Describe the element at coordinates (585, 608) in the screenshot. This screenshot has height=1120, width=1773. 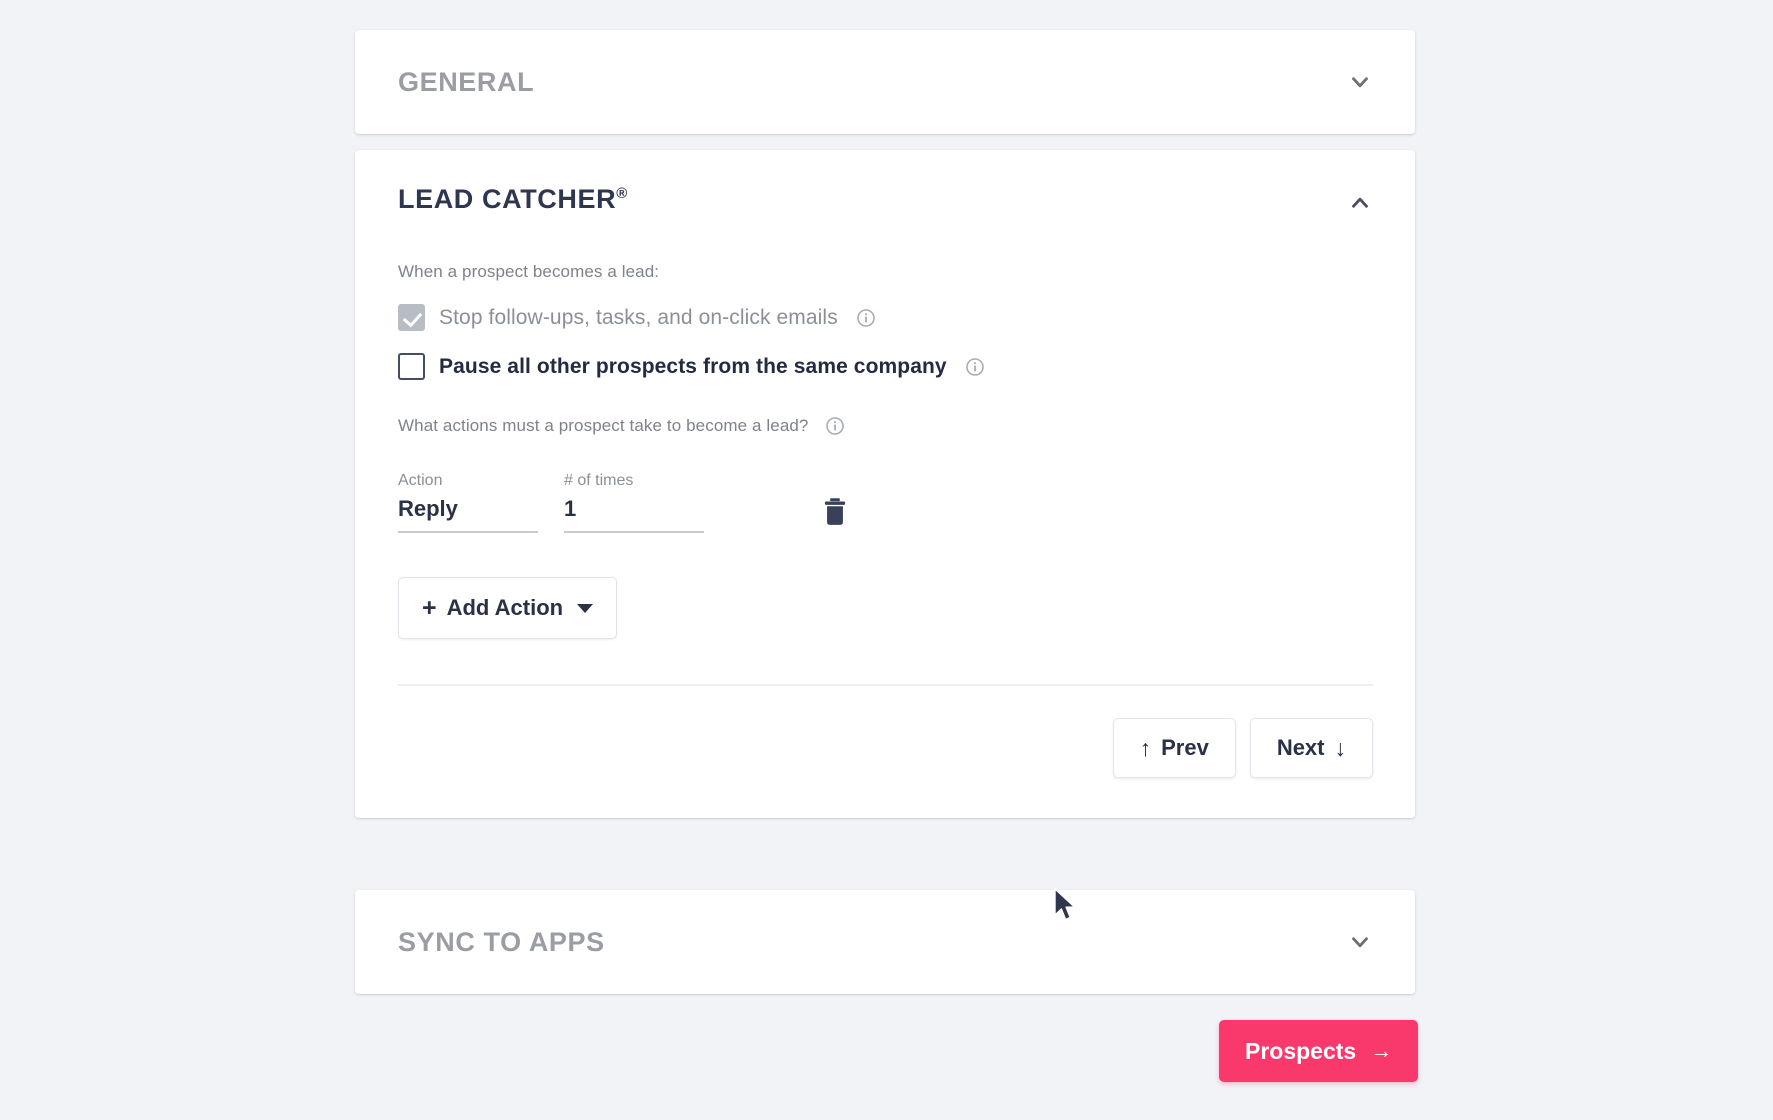
I see `caret-down-icon` at that location.